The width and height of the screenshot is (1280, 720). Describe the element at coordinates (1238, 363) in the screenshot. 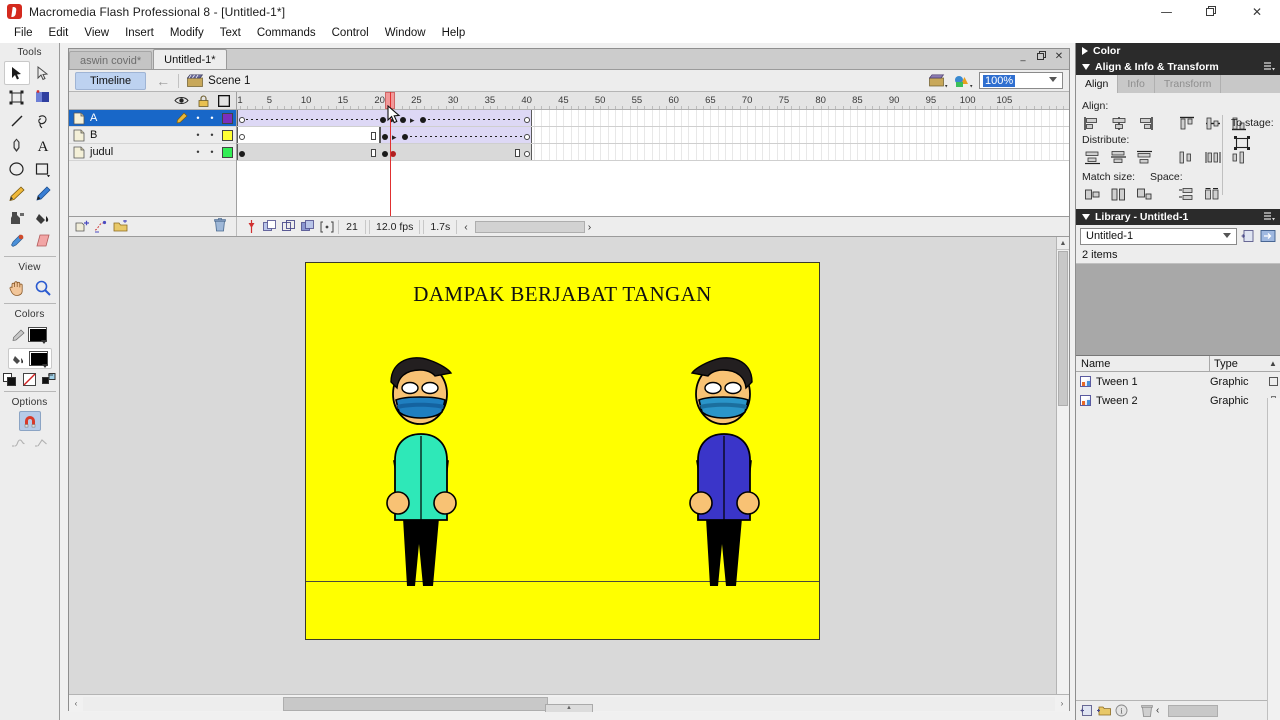

I see `library-column-type: Type` at that location.